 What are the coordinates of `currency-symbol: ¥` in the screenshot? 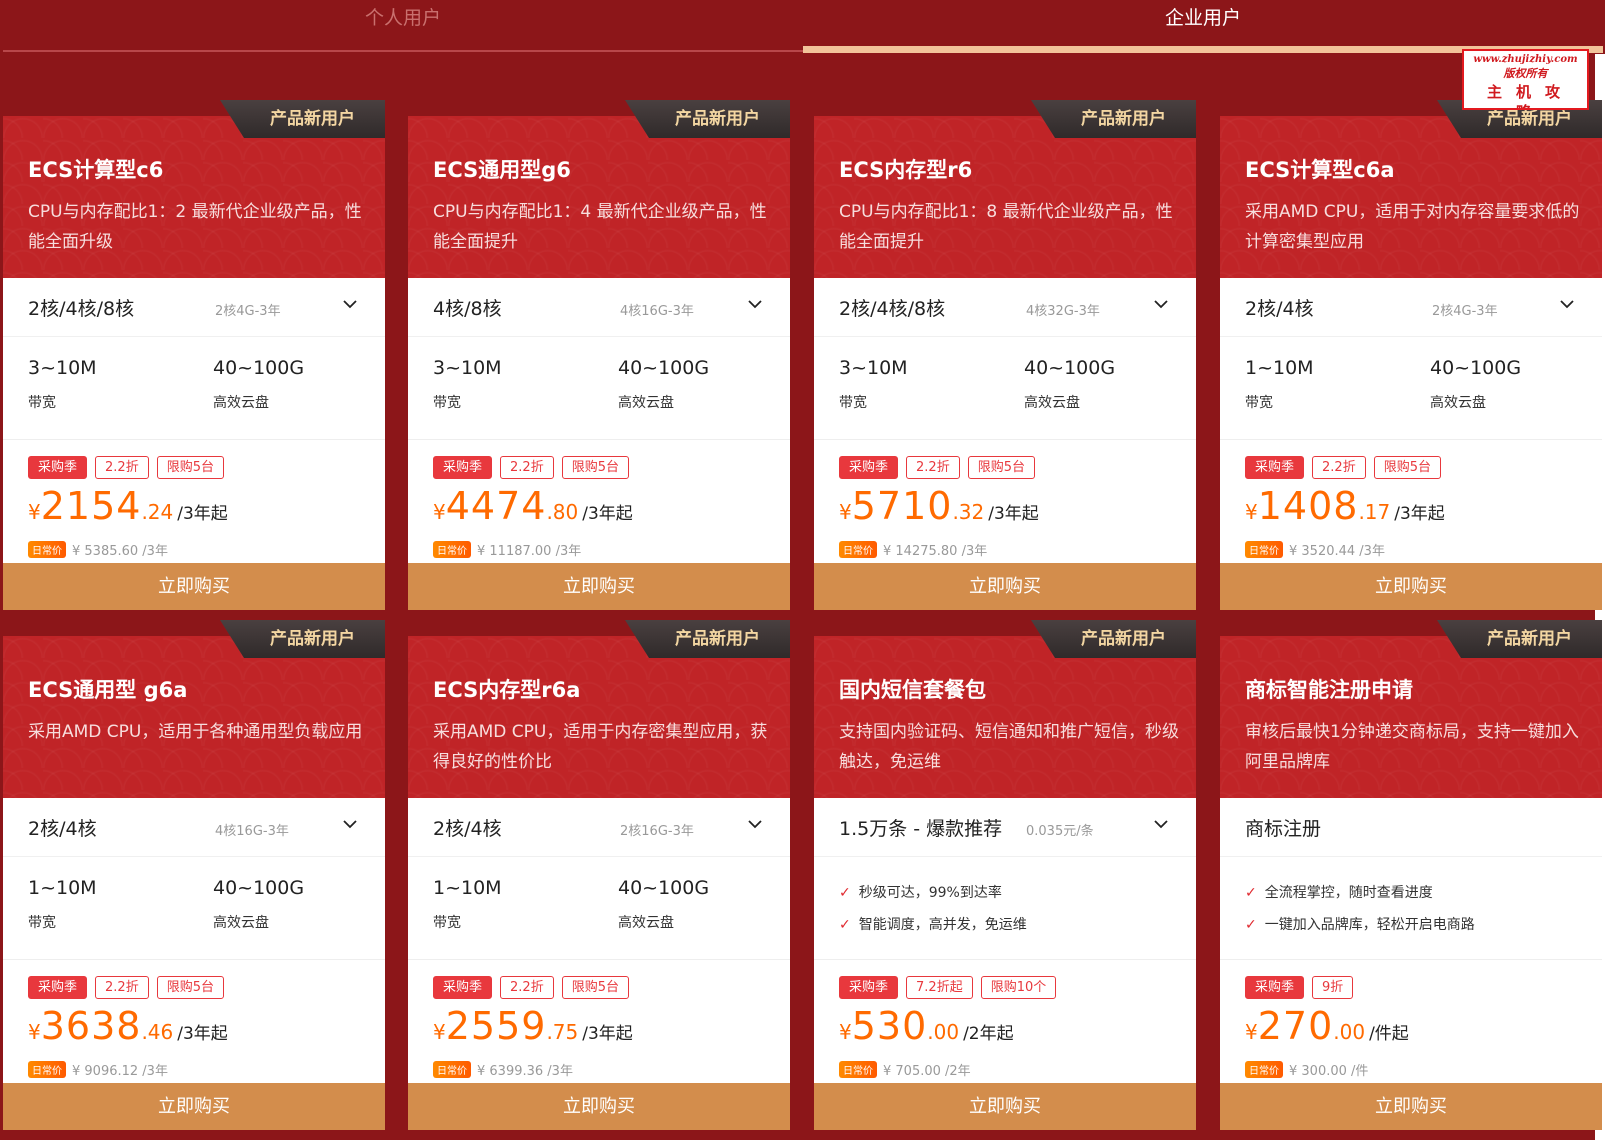 It's located at (1251, 512).